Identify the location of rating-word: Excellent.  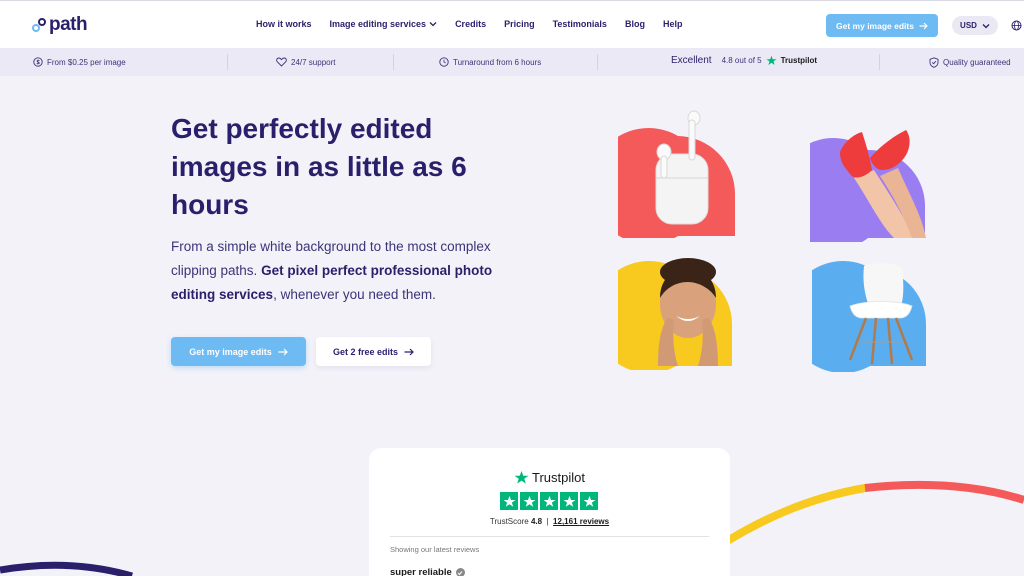
(691, 60).